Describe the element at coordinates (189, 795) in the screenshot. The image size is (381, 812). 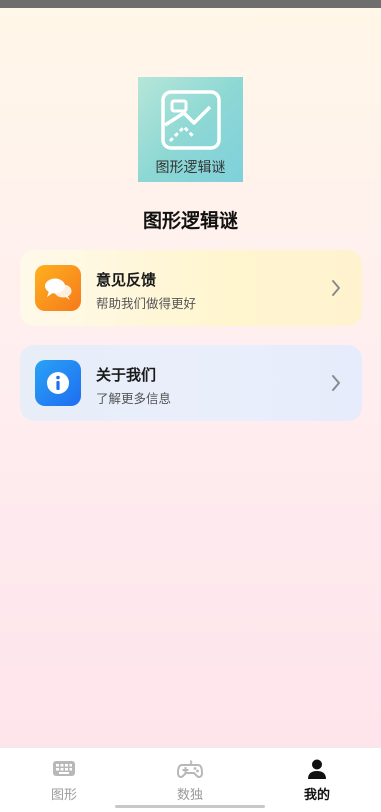
I see `tab-label: 数独` at that location.